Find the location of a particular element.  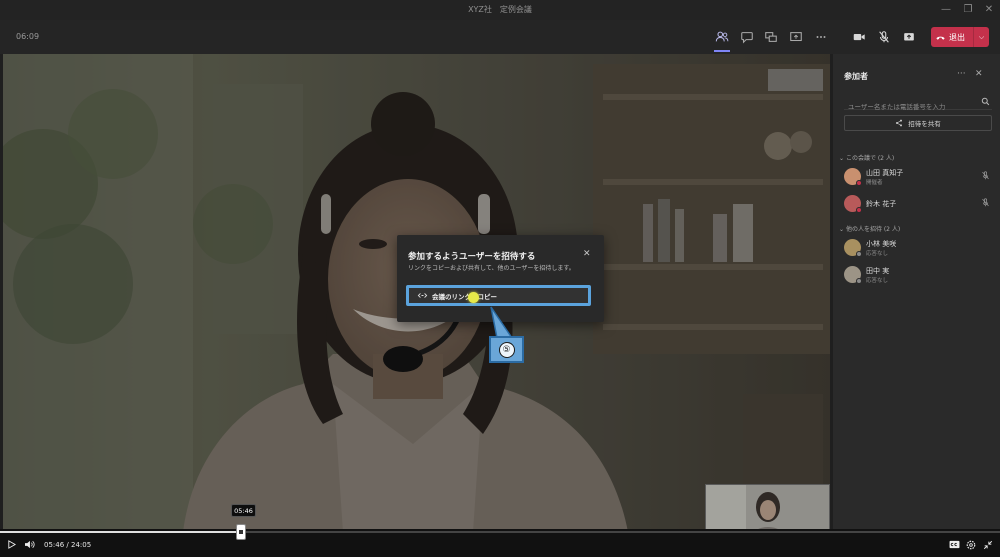

dialog-title: 参加するようユーザーを招待する is located at coordinates (472, 257).